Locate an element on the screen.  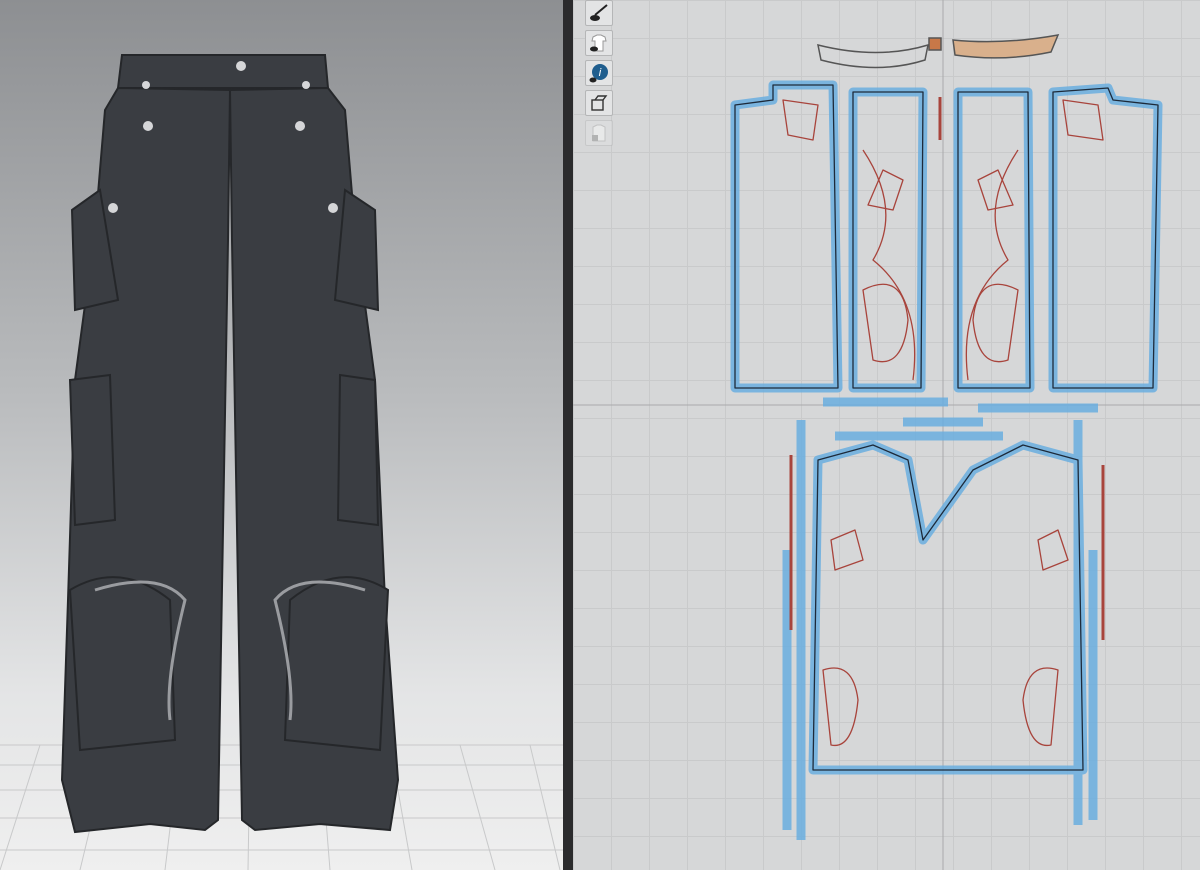
show-garment-button is located at coordinates (599, 43).